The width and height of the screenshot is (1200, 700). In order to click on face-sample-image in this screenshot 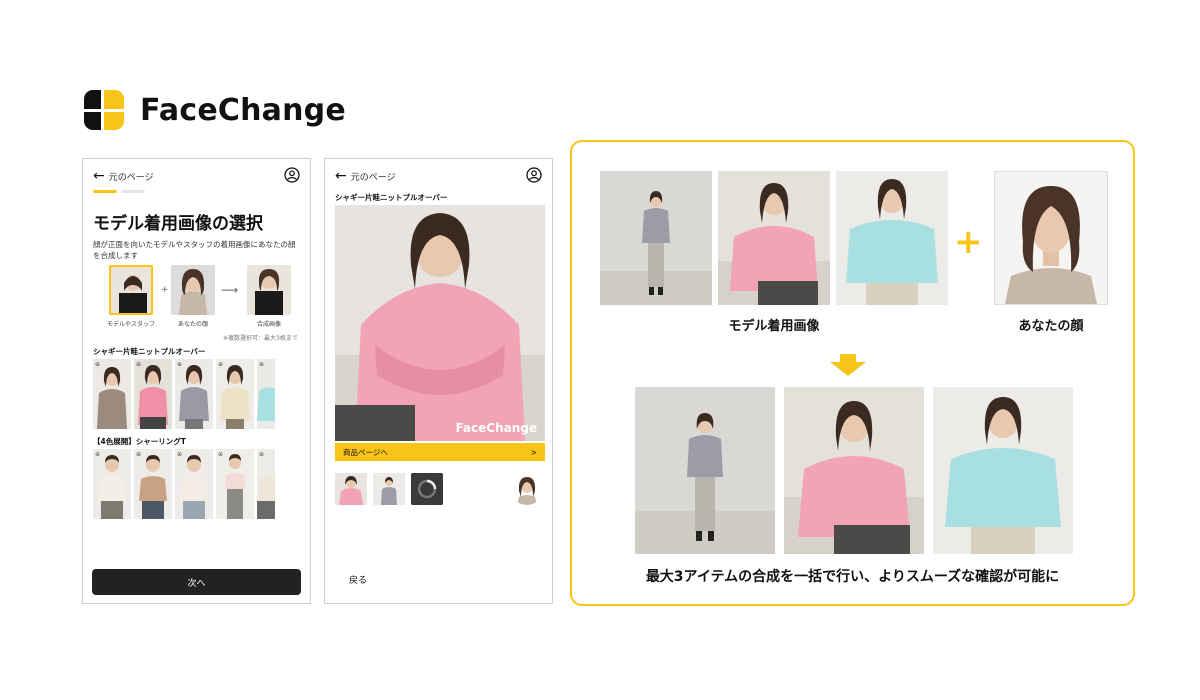, I will do `click(193, 290)`.